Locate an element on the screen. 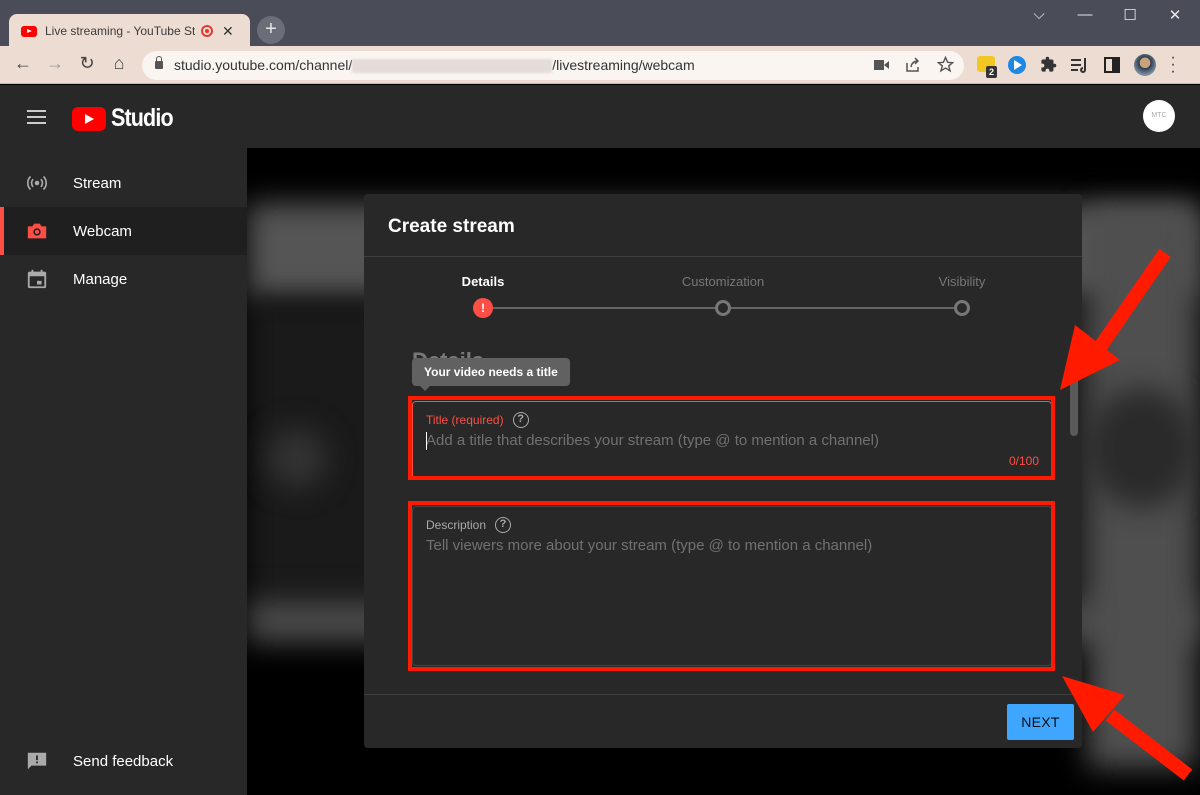 This screenshot has height=795, width=1200. feedback-icon is located at coordinates (37, 761).